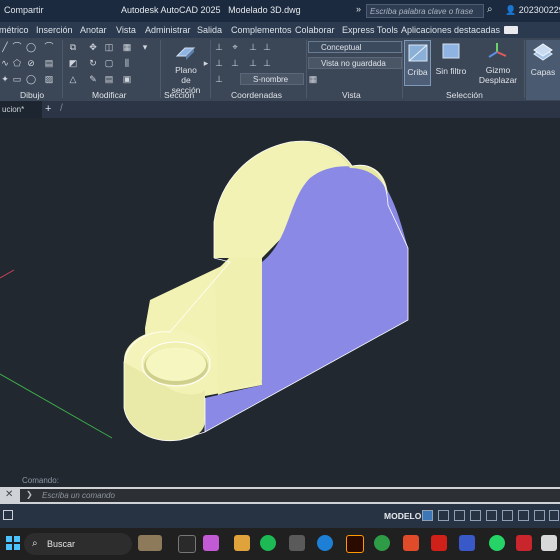 The image size is (560, 560). Describe the element at coordinates (417, 63) in the screenshot. I see `criba-button: Criba` at that location.